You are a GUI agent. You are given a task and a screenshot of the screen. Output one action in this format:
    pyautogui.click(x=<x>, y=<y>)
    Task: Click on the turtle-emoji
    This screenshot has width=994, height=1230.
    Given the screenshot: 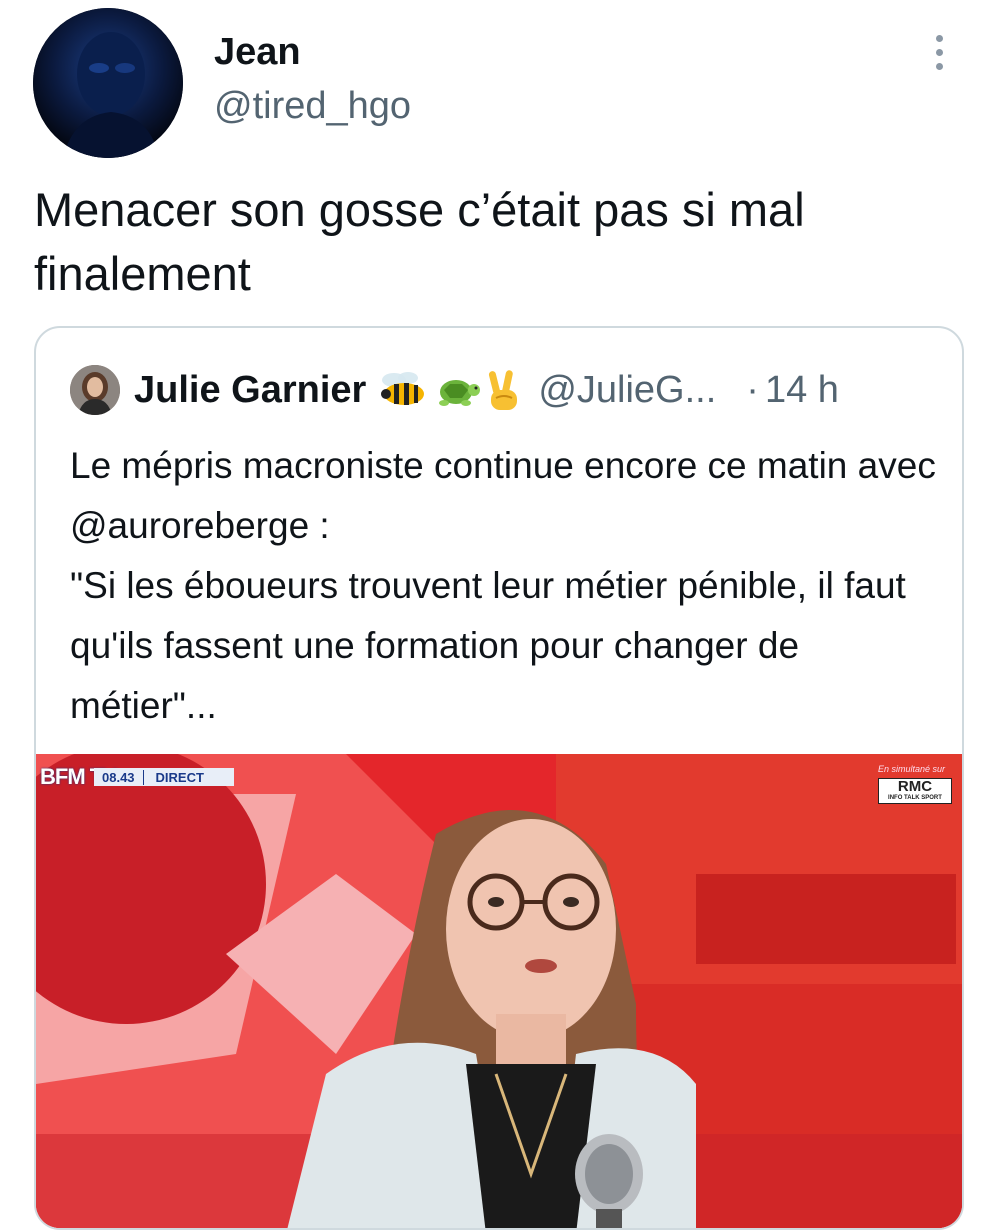 What is the action you would take?
    pyautogui.click(x=460, y=393)
    